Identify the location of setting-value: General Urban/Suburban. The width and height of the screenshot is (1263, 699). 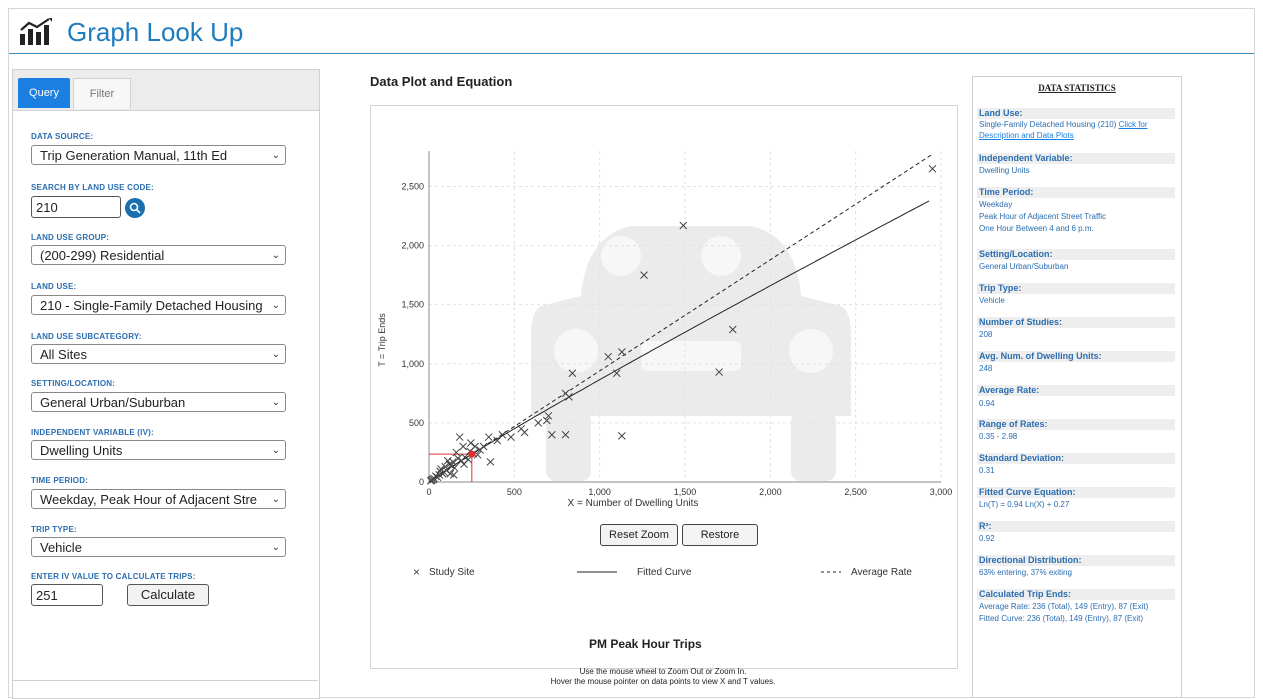
(113, 402).